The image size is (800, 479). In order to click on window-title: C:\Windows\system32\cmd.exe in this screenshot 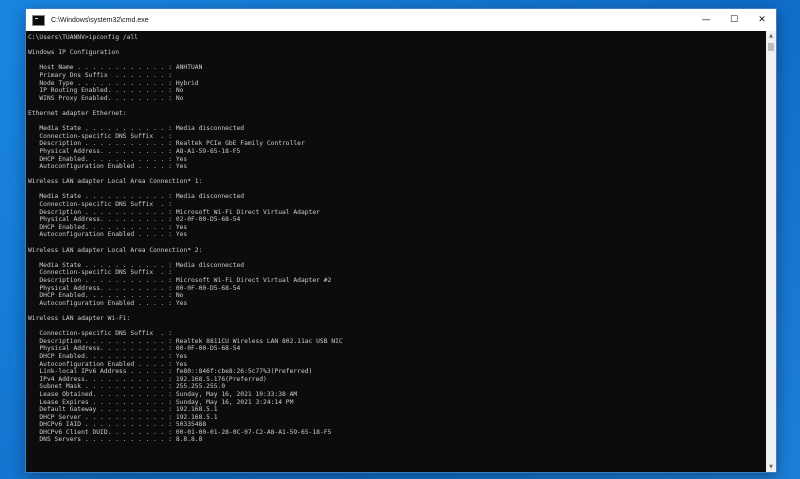, I will do `click(100, 20)`.